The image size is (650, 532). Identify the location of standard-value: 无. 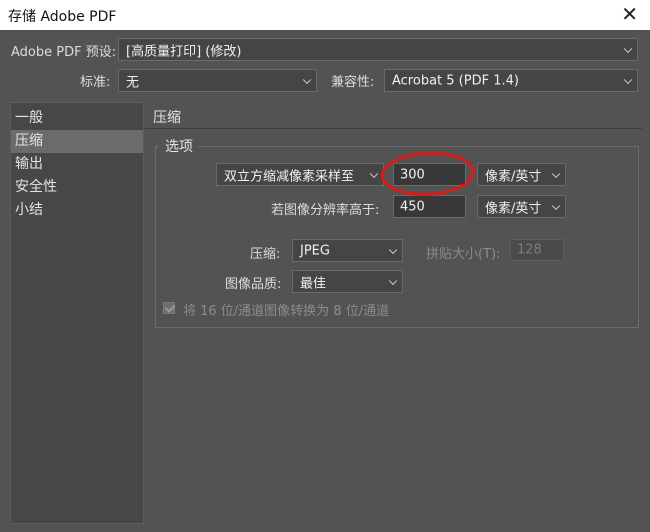
(133, 82).